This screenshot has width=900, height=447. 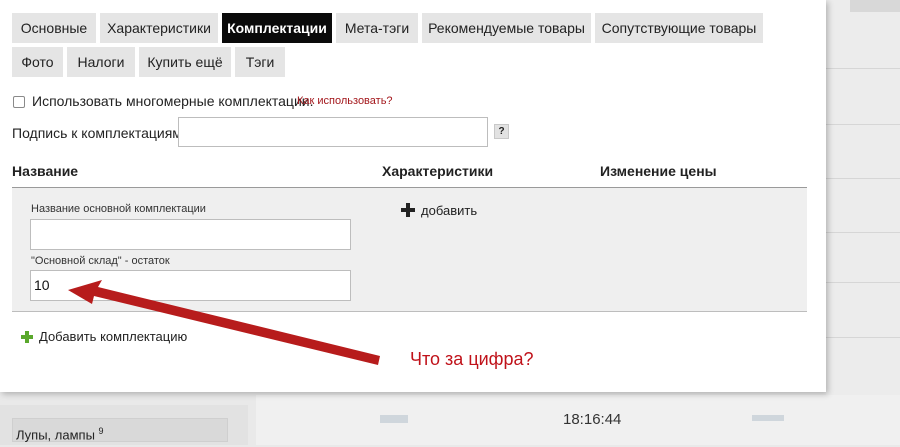 I want to click on multidim-kits-checkbox, so click(x=19, y=102).